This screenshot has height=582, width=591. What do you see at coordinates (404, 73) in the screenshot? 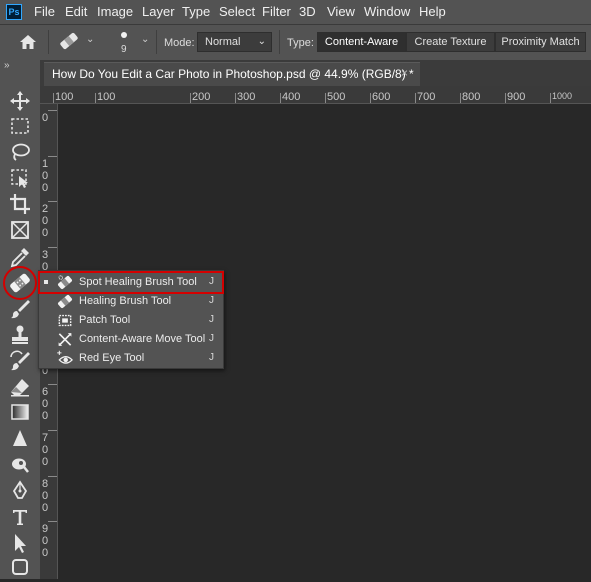
I see `close-tab-icon: ×` at bounding box center [404, 73].